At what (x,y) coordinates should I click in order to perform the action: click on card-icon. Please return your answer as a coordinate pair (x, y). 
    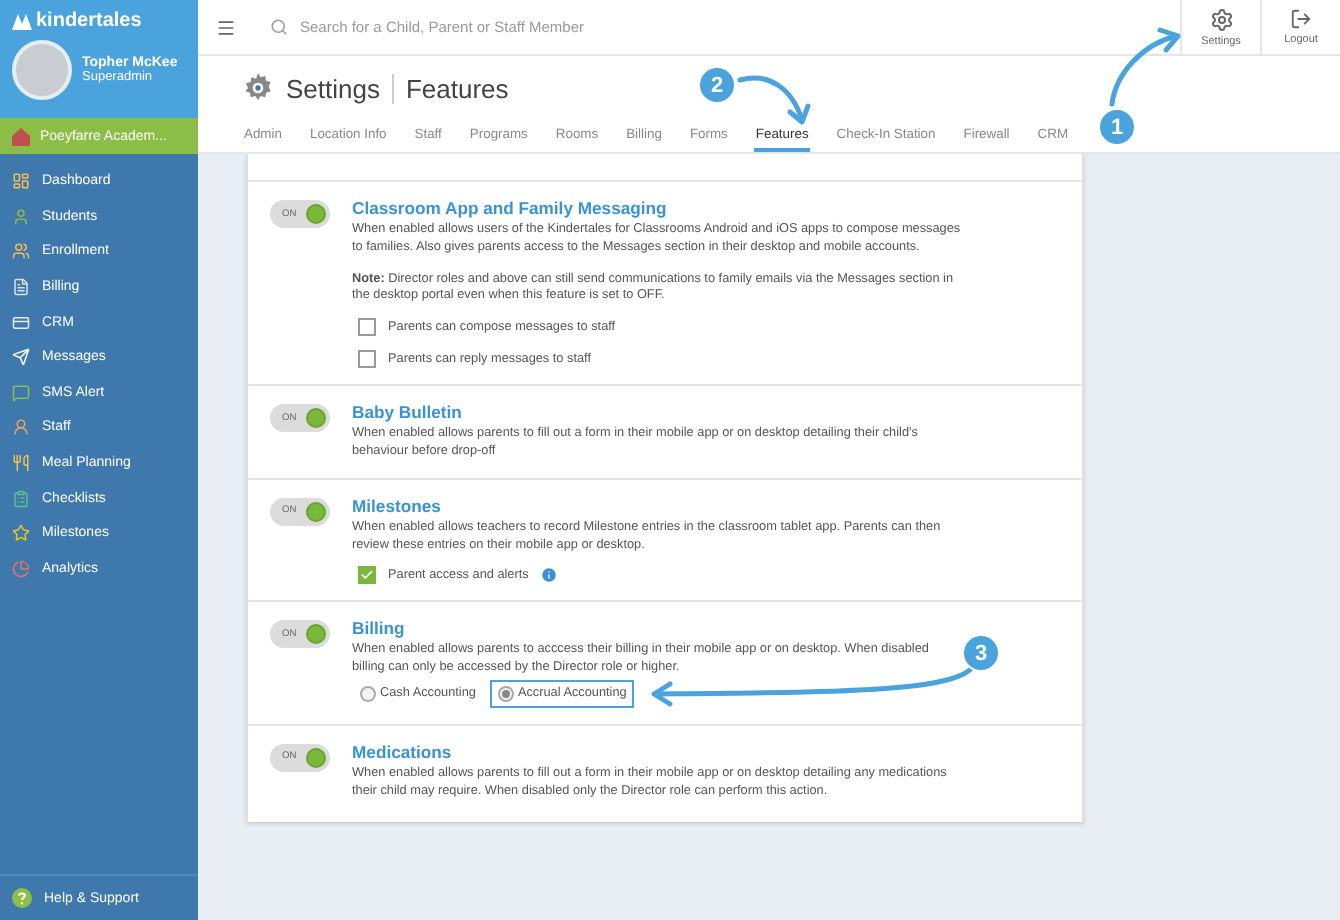
    Looking at the image, I should click on (21, 322).